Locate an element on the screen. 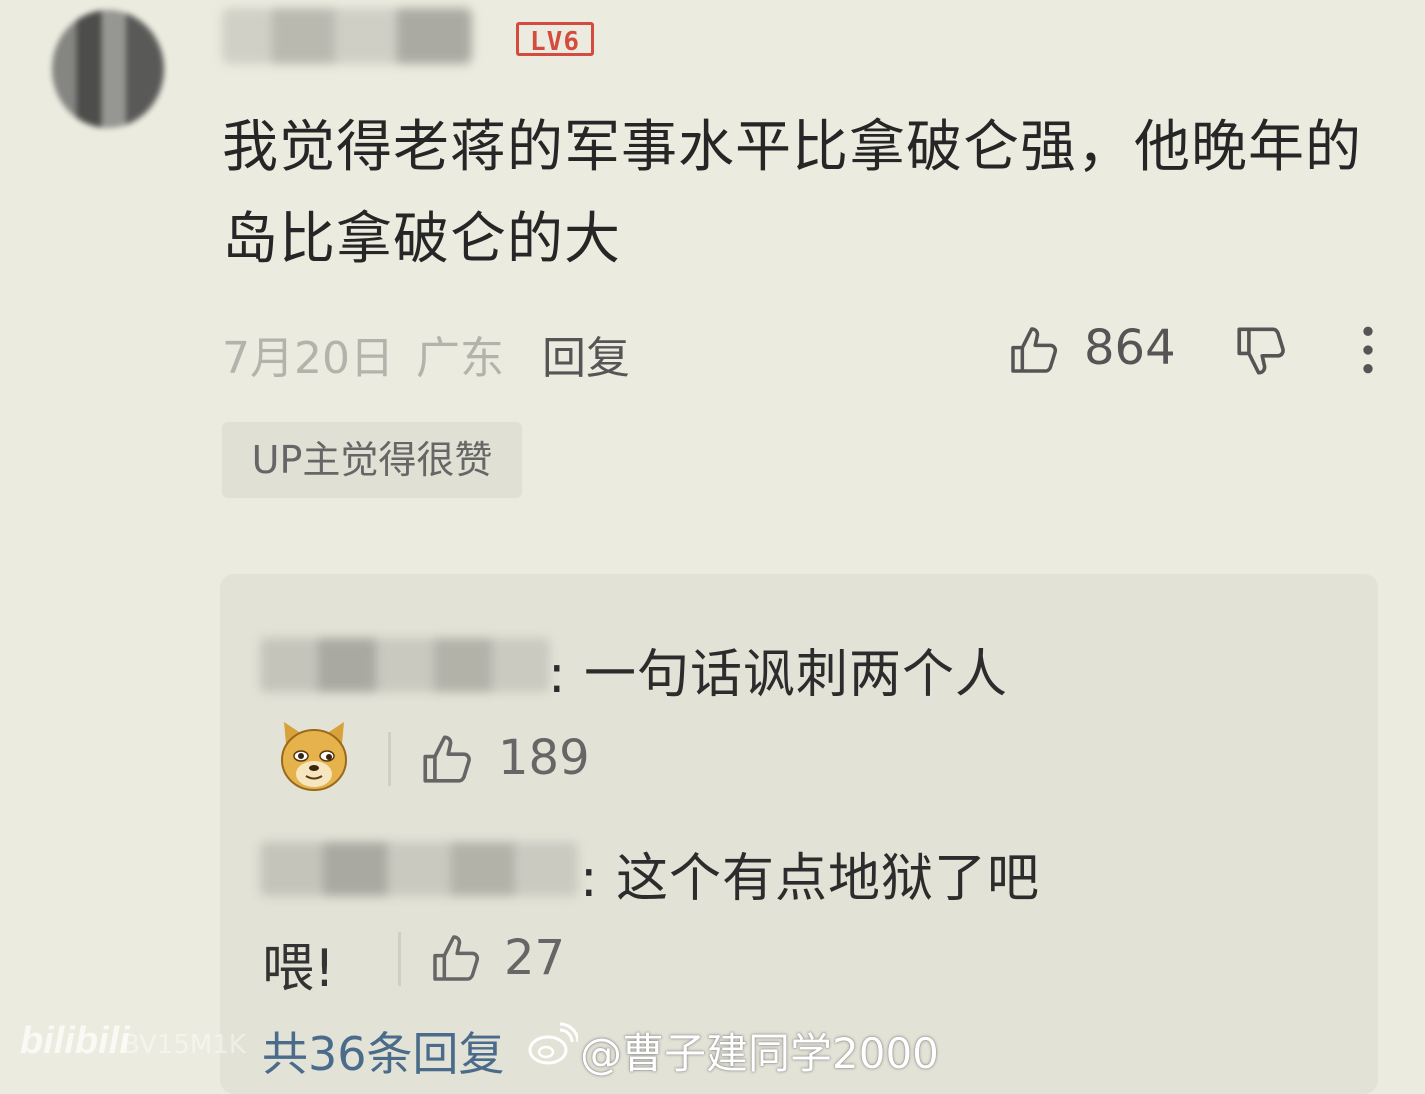 This screenshot has height=1094, width=1425. username-blurred is located at coordinates (347, 36).